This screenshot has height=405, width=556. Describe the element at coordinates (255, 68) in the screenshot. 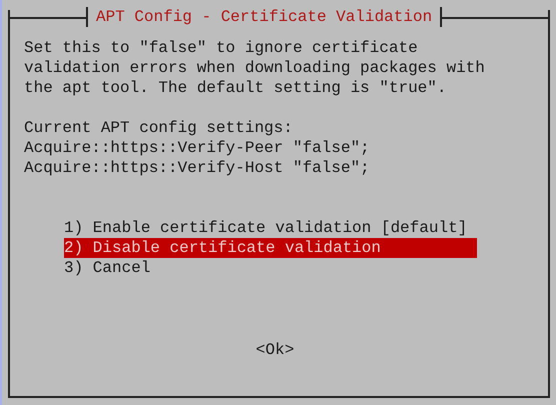

I see `description-text: Set this to "false" to ignore certificate validation errors when downloading packages with the apt tool. The default setting is "true".` at that location.